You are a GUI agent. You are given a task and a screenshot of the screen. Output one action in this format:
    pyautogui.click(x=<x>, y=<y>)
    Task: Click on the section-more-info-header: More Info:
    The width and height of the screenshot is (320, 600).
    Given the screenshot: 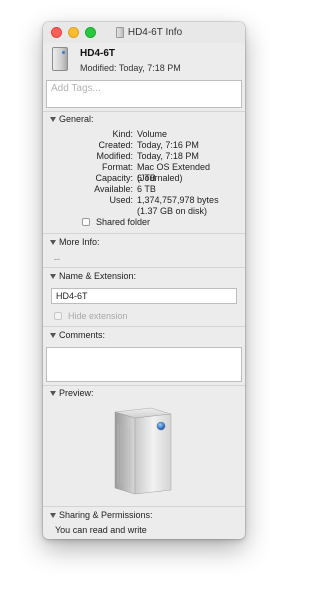 What is the action you would take?
    pyautogui.click(x=75, y=242)
    